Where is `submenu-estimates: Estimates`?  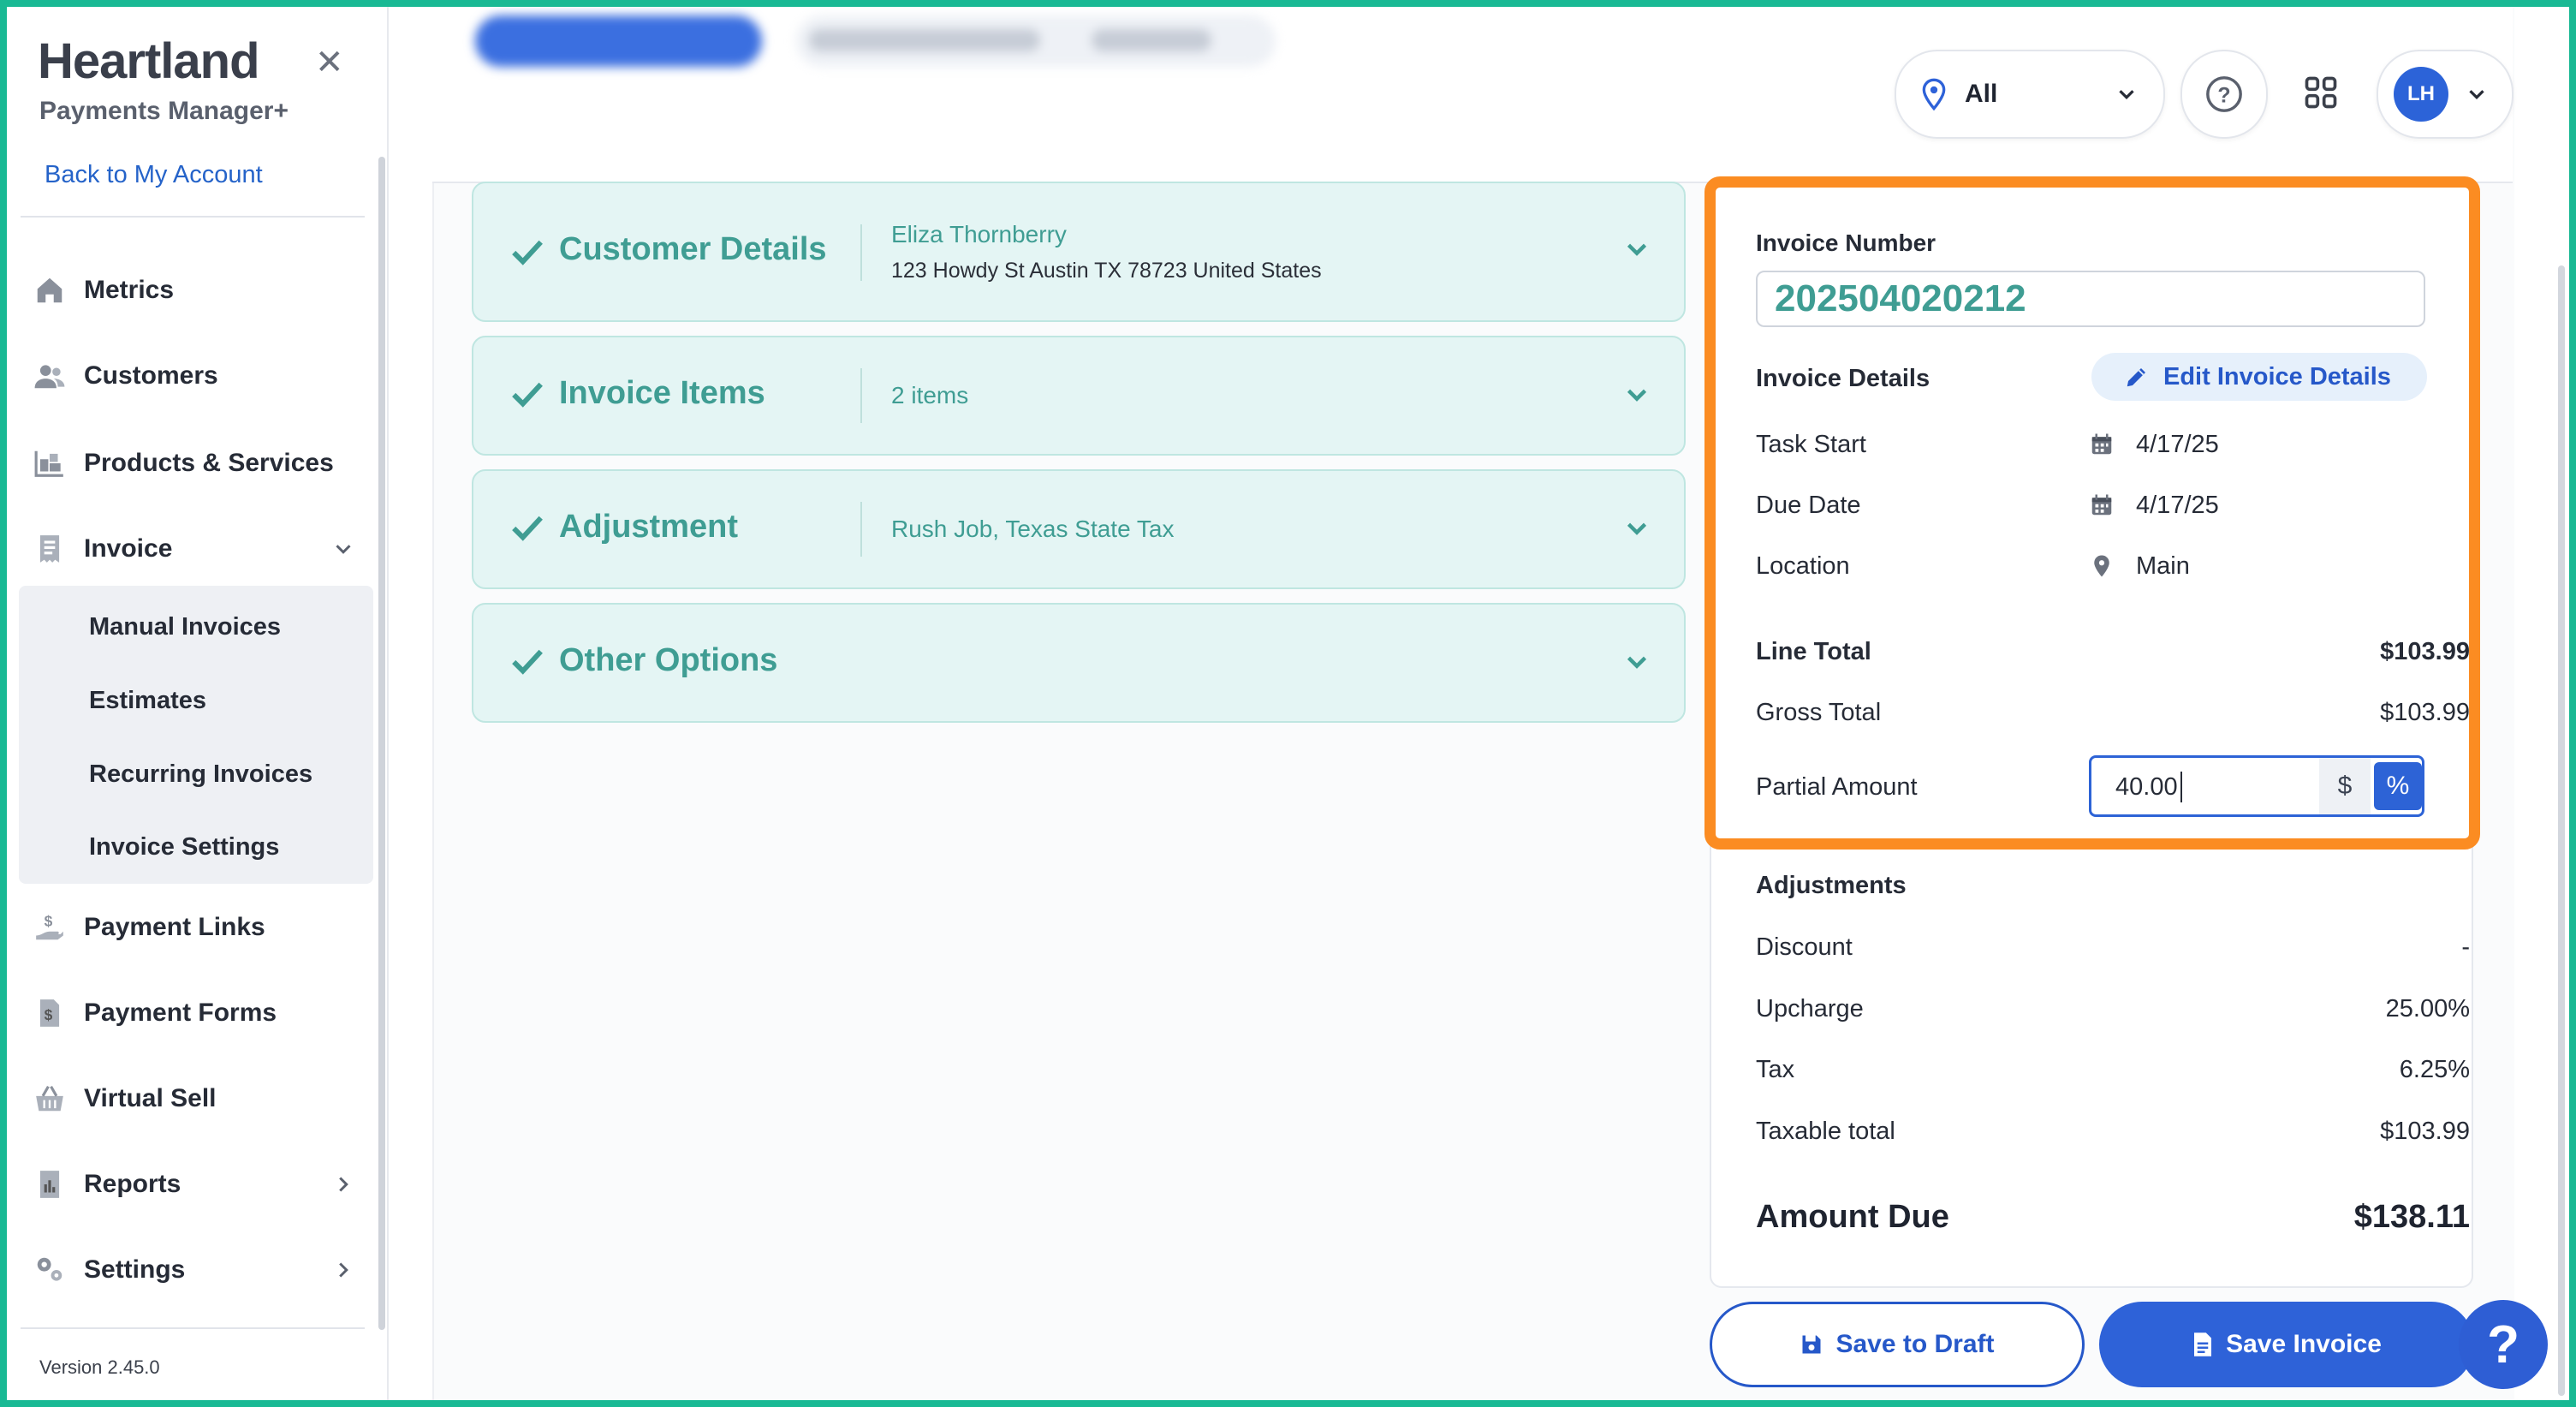
submenu-estimates: Estimates is located at coordinates (148, 701).